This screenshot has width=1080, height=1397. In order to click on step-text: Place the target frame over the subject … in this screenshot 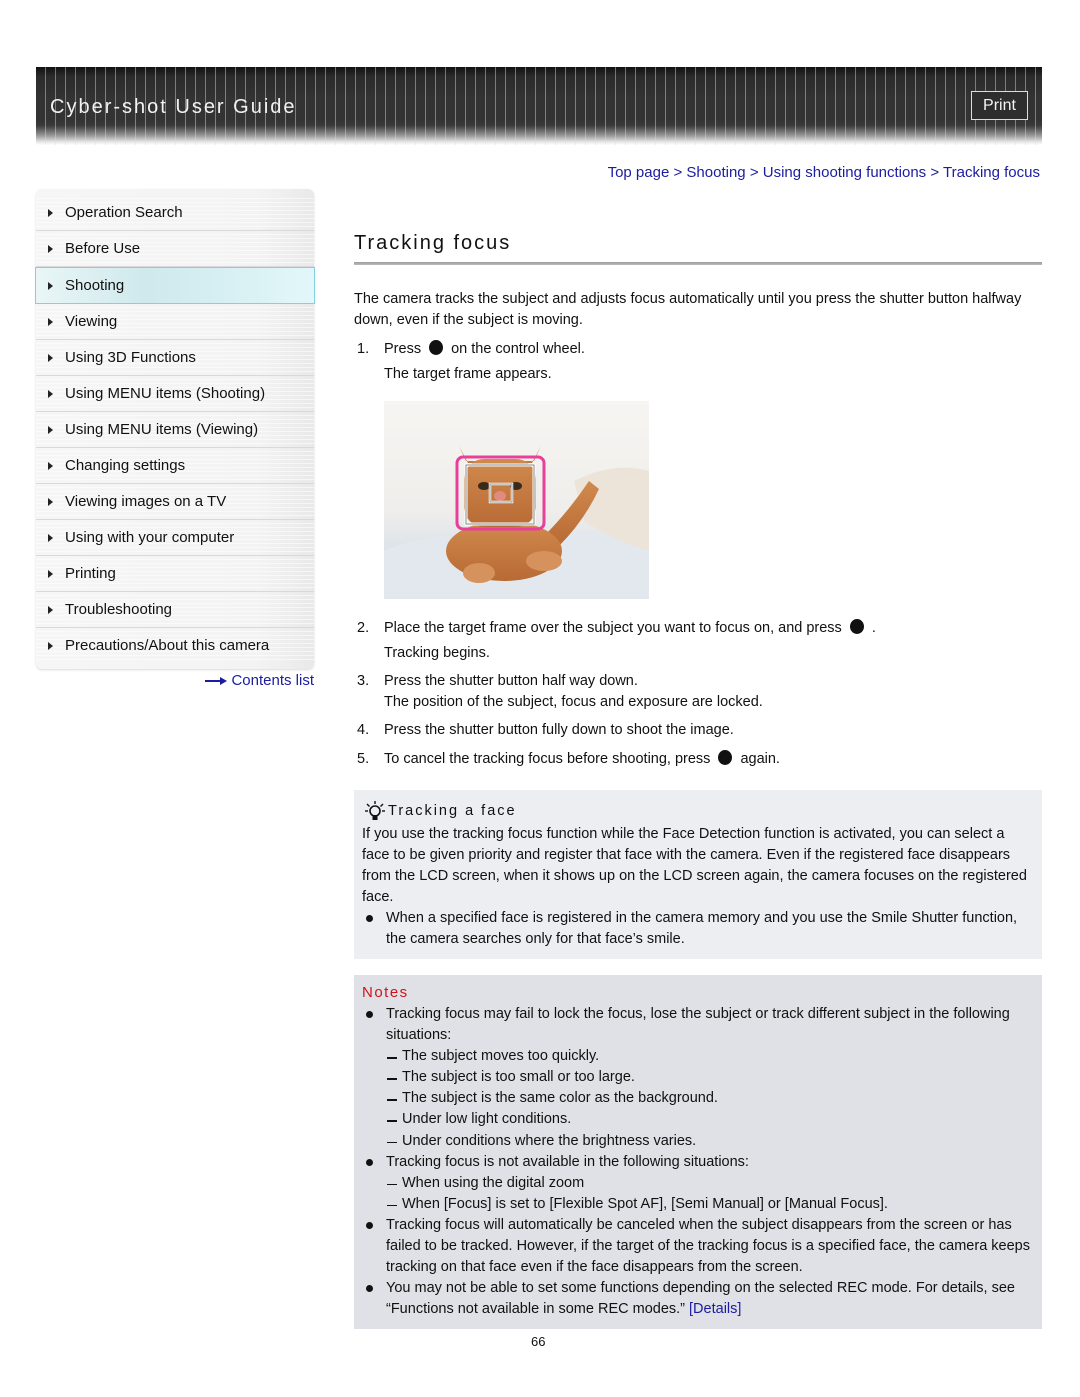, I will do `click(613, 628)`.